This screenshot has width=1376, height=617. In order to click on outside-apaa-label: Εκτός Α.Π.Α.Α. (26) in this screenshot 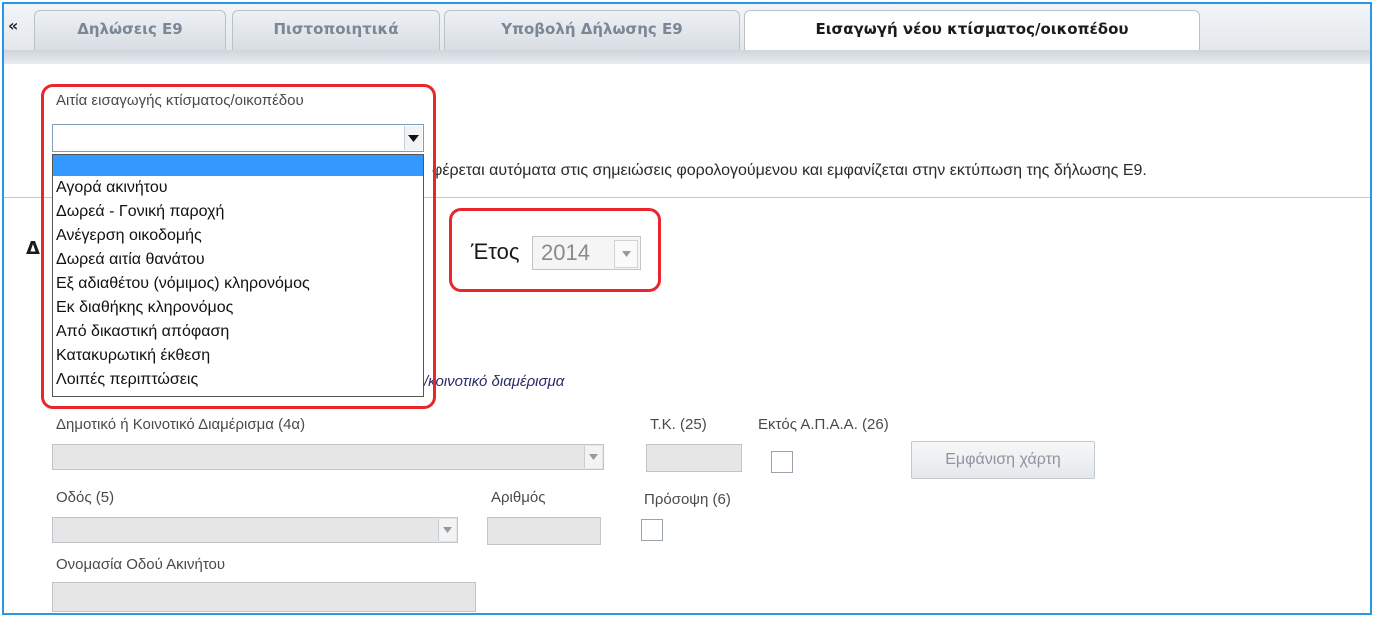, I will do `click(823, 424)`.